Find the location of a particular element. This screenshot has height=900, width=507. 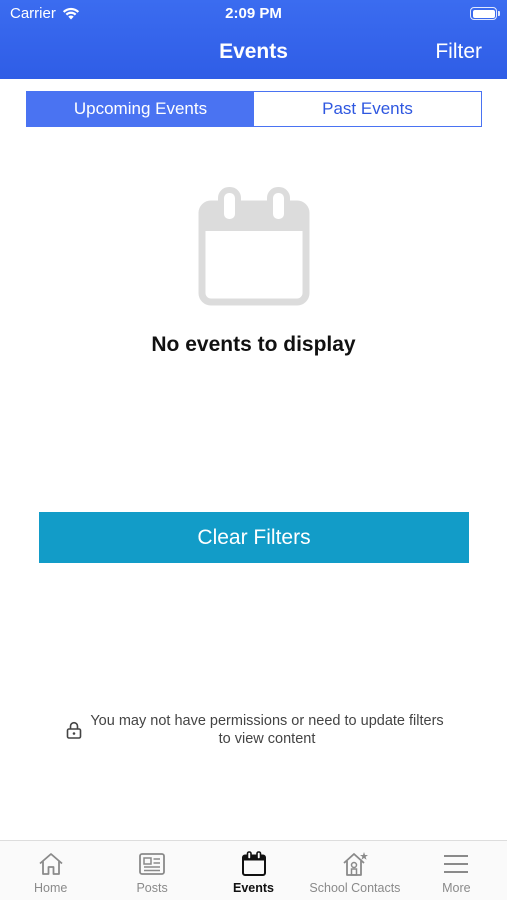

page-title: Events is located at coordinates (253, 51).